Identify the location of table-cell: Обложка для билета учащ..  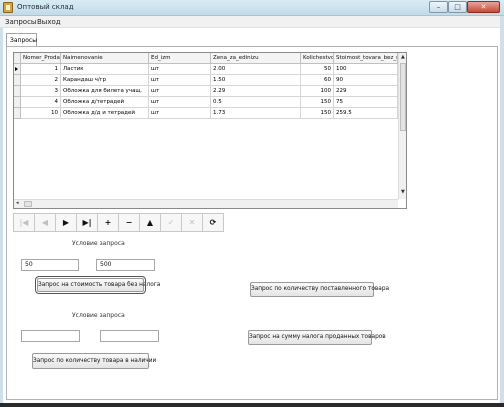
(105, 91).